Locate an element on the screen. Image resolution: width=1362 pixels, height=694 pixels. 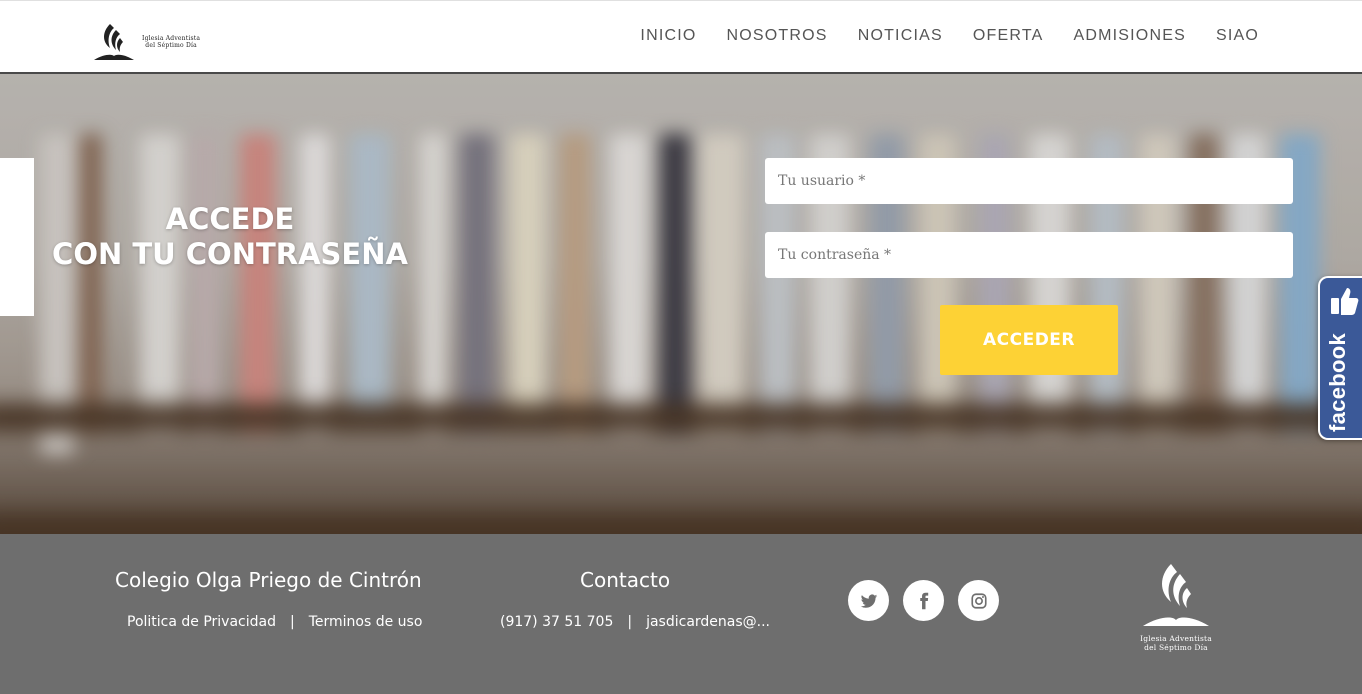
facebook-icon is located at coordinates (923, 600).